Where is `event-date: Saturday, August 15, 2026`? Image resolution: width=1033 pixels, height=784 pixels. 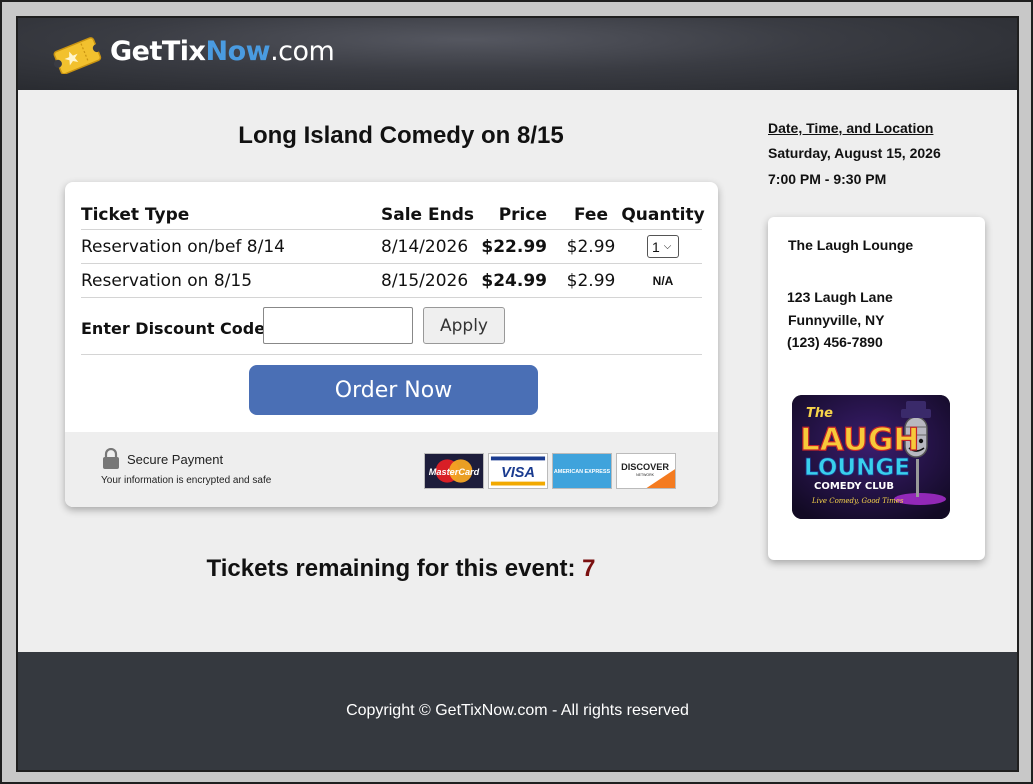
event-date: Saturday, August 15, 2026 is located at coordinates (854, 153).